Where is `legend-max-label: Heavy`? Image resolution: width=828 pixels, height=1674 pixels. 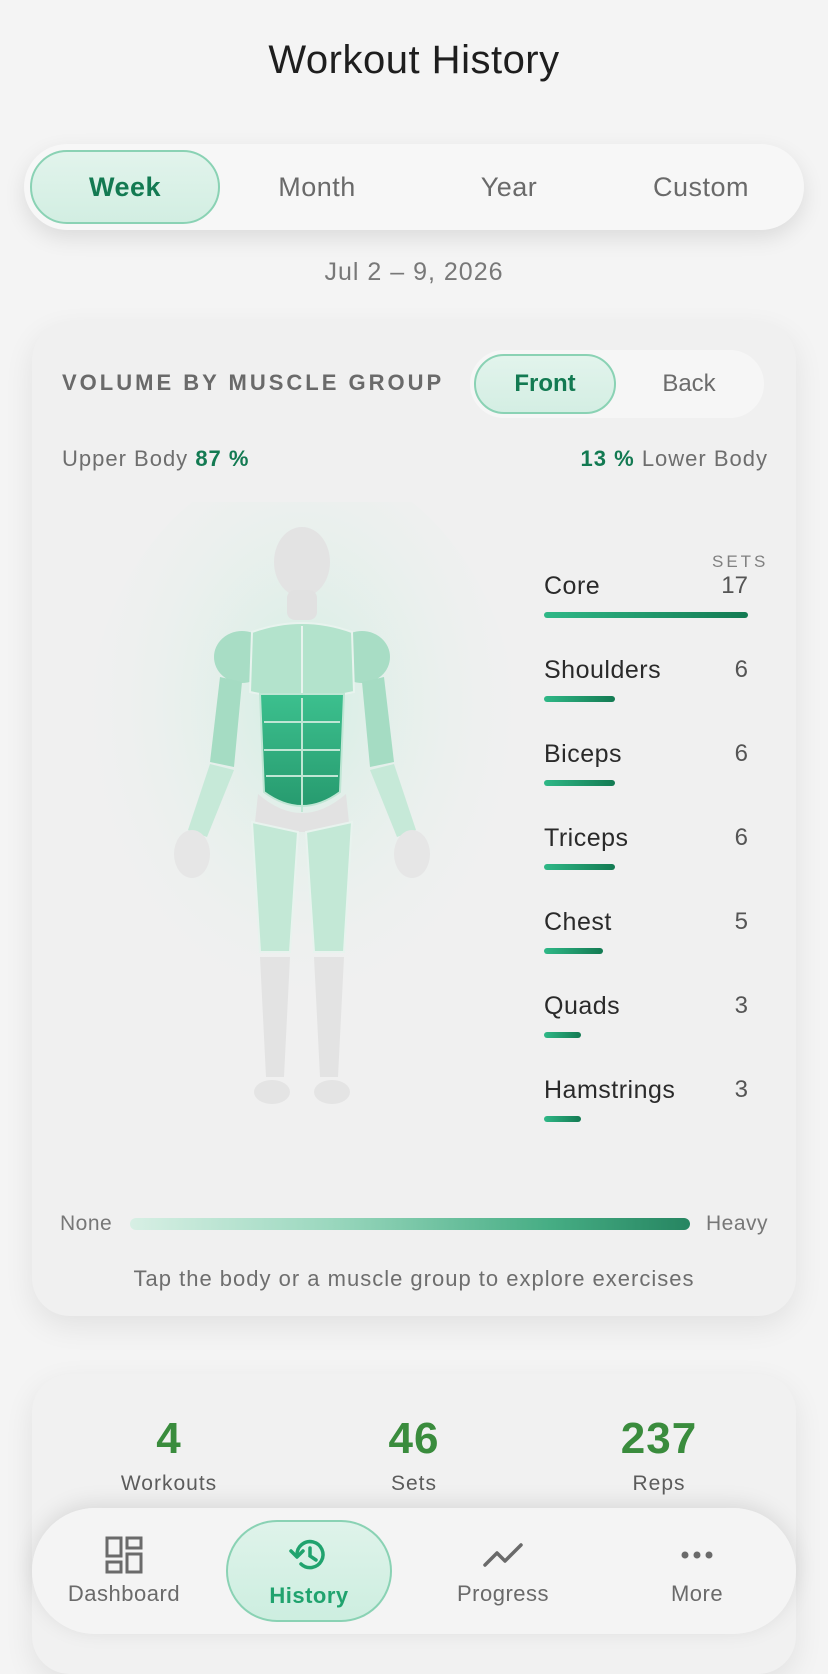
legend-max-label: Heavy is located at coordinates (736, 1223).